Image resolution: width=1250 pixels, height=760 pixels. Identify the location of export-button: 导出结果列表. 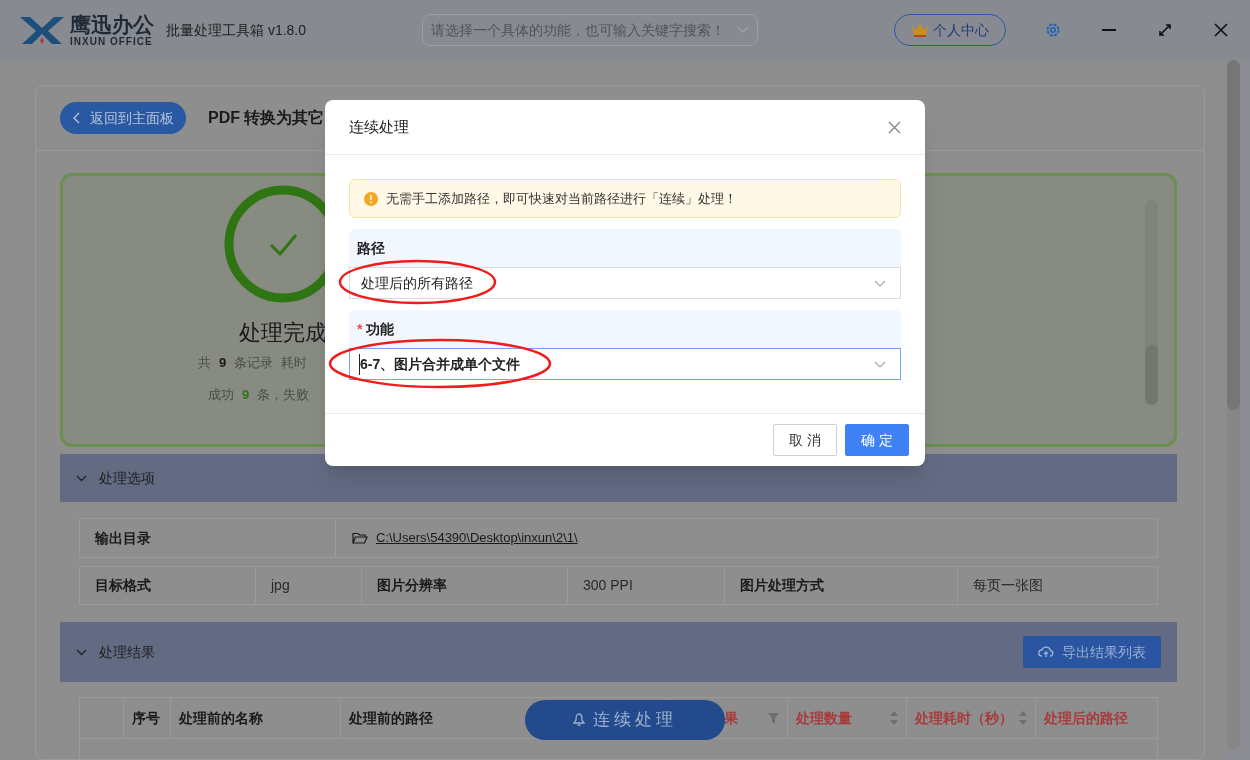
(1092, 652).